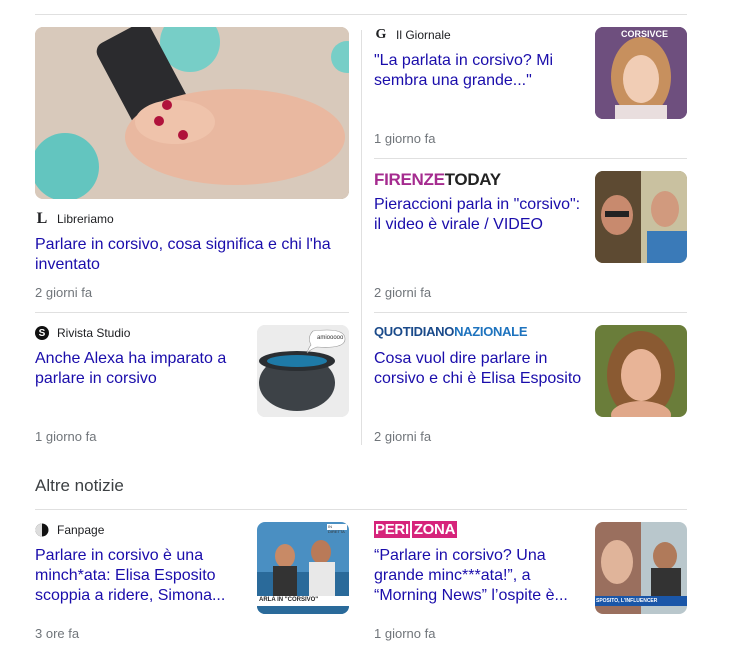 Image resolution: width=742 pixels, height=654 pixels. I want to click on article-source: S Rivista Studio, so click(82, 333).